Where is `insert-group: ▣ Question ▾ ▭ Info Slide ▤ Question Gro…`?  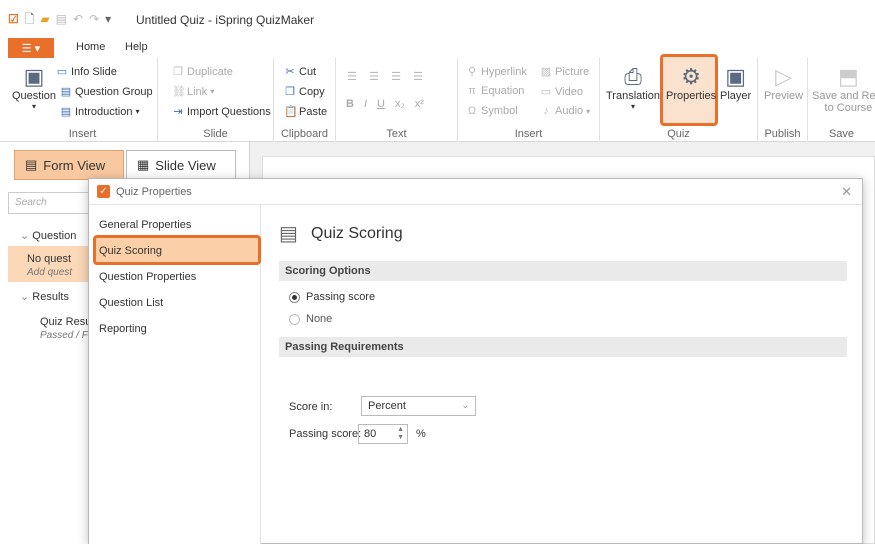 insert-group: ▣ Question ▾ ▭ Info Slide ▤ Question Gro… is located at coordinates (83, 100).